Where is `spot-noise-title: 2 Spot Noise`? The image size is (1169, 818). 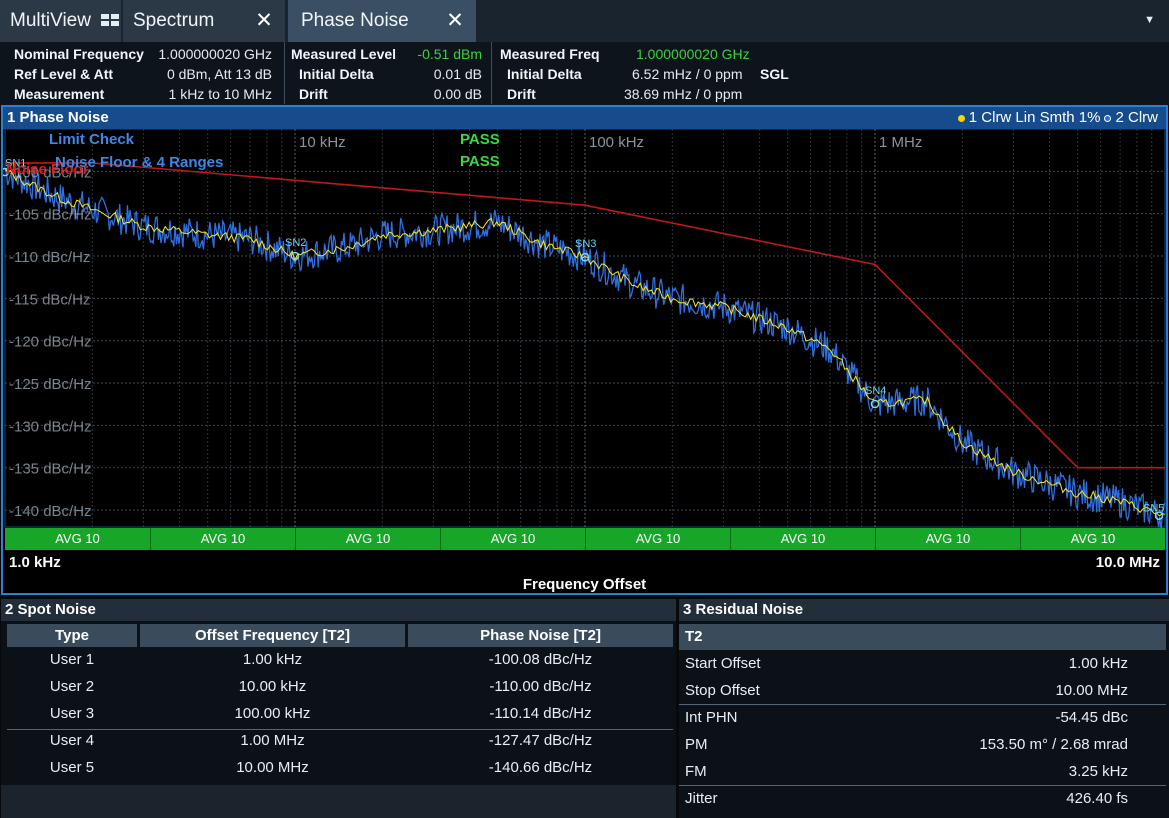
spot-noise-title: 2 Spot Noise is located at coordinates (338, 610).